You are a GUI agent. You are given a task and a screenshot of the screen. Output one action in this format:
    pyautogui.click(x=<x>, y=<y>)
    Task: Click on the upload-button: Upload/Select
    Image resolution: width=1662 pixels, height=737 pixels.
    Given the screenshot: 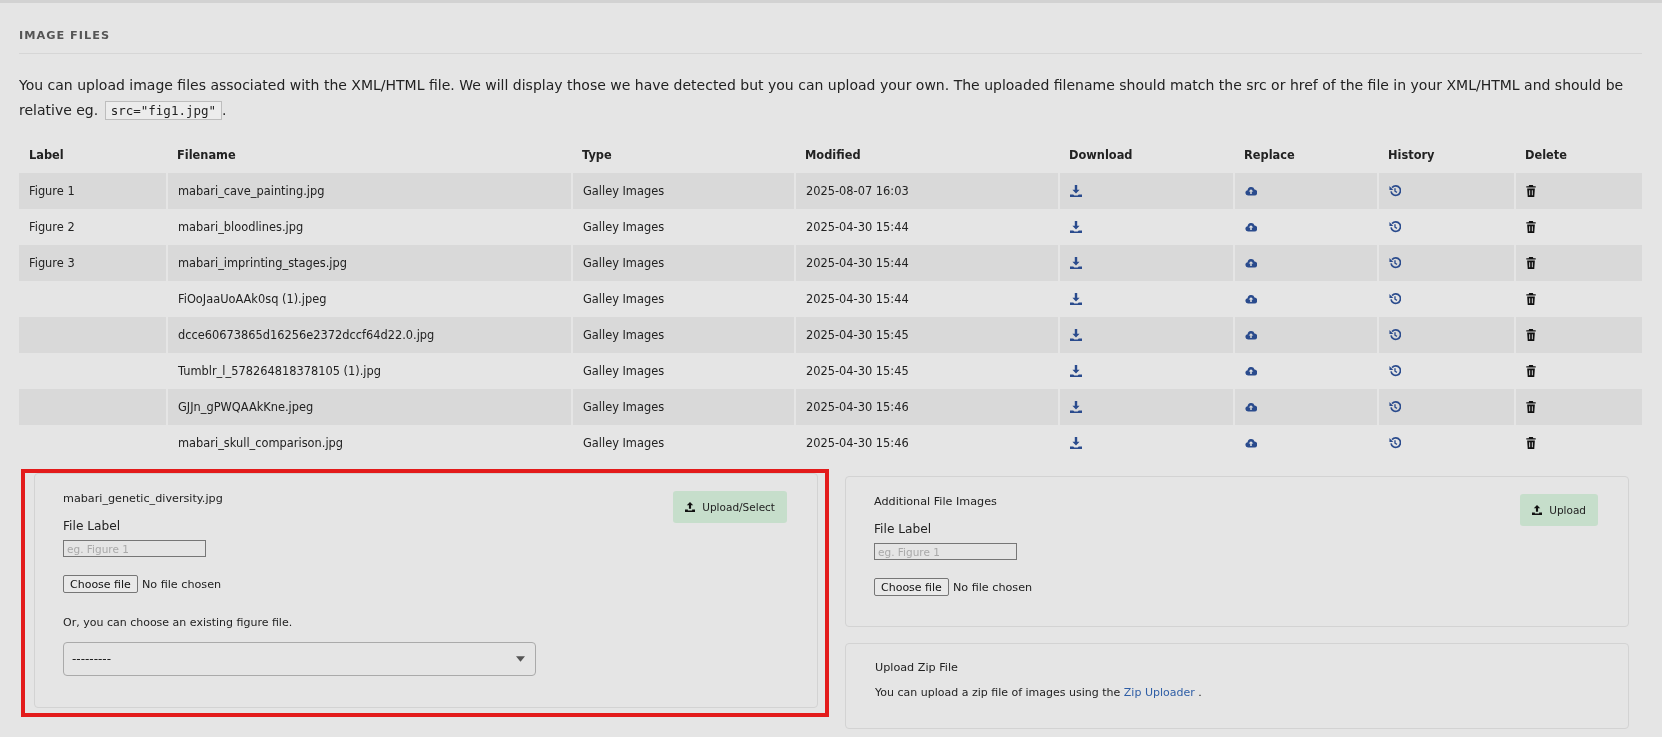 What is the action you would take?
    pyautogui.click(x=730, y=507)
    